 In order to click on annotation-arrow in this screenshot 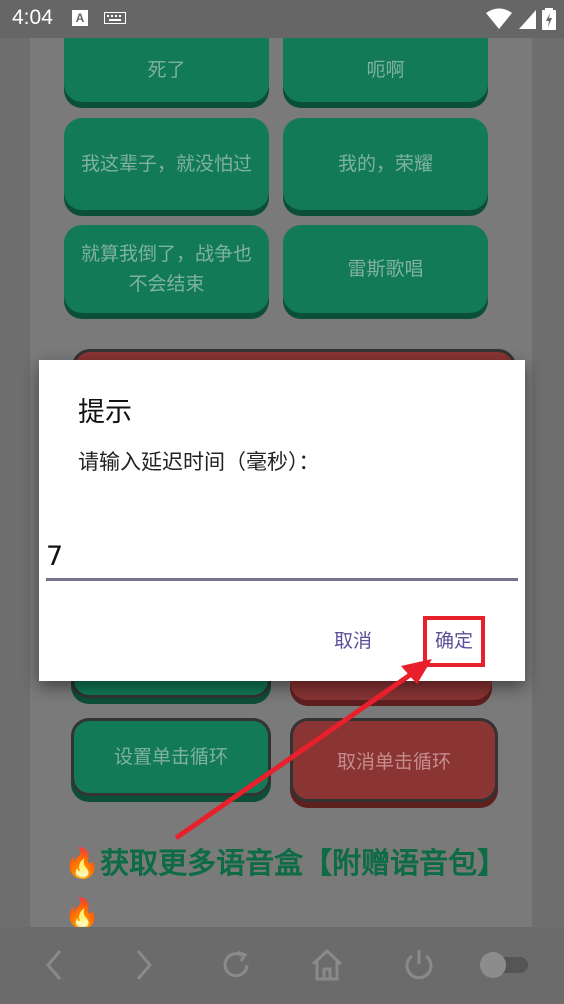, I will do `click(303, 750)`.